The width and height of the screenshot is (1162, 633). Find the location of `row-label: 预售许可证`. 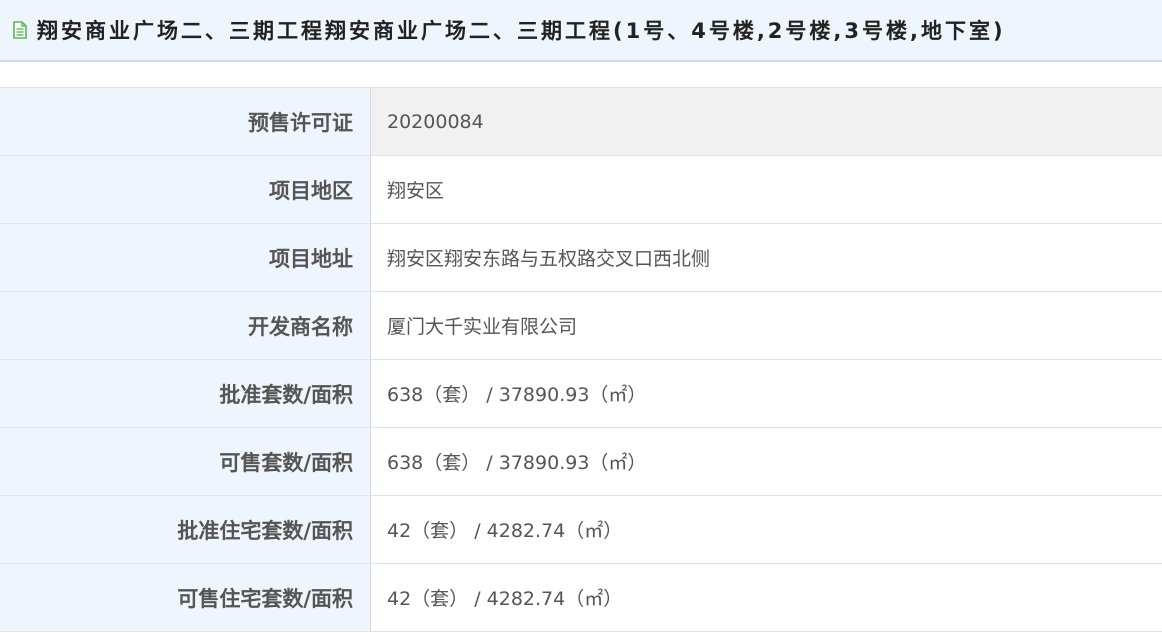

row-label: 预售许可证 is located at coordinates (185, 121).